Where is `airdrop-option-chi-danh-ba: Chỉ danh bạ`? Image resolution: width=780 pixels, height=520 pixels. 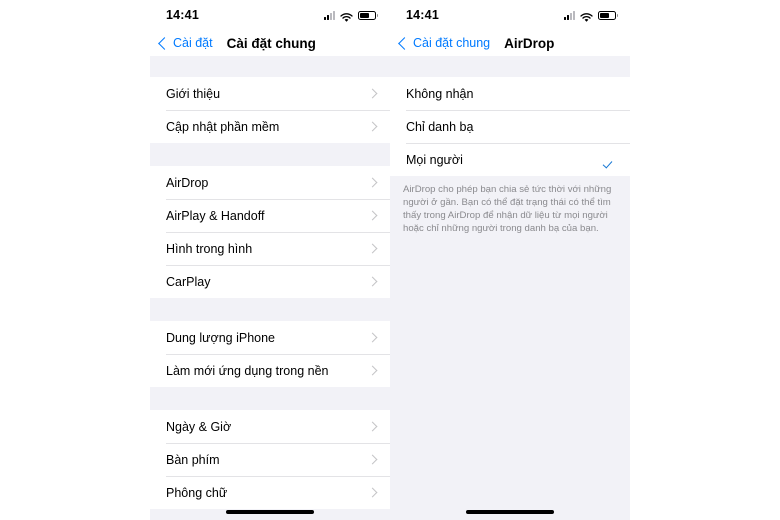 airdrop-option-chi-danh-ba: Chỉ danh bạ is located at coordinates (510, 126).